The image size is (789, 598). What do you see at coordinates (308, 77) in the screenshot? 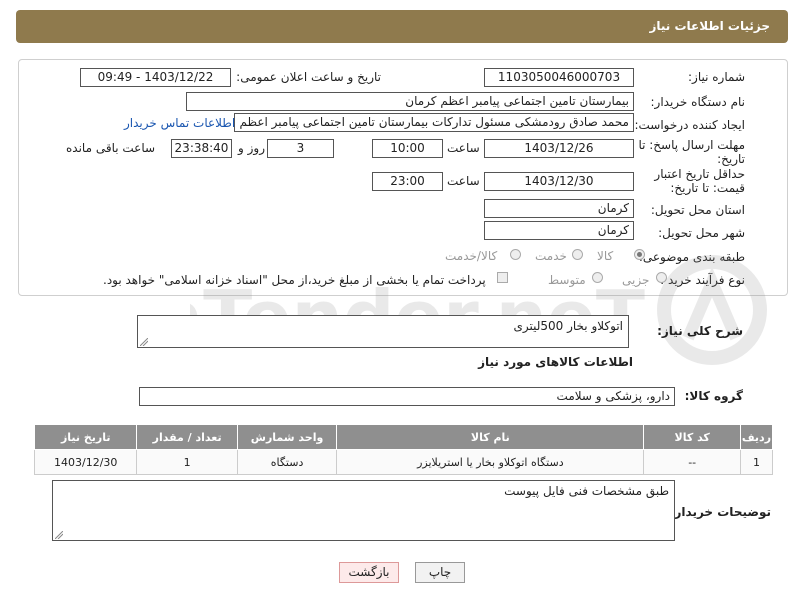
I see `announce-datetime-label: تاریخ و ساعت اعلان عمومی:` at bounding box center [308, 77].